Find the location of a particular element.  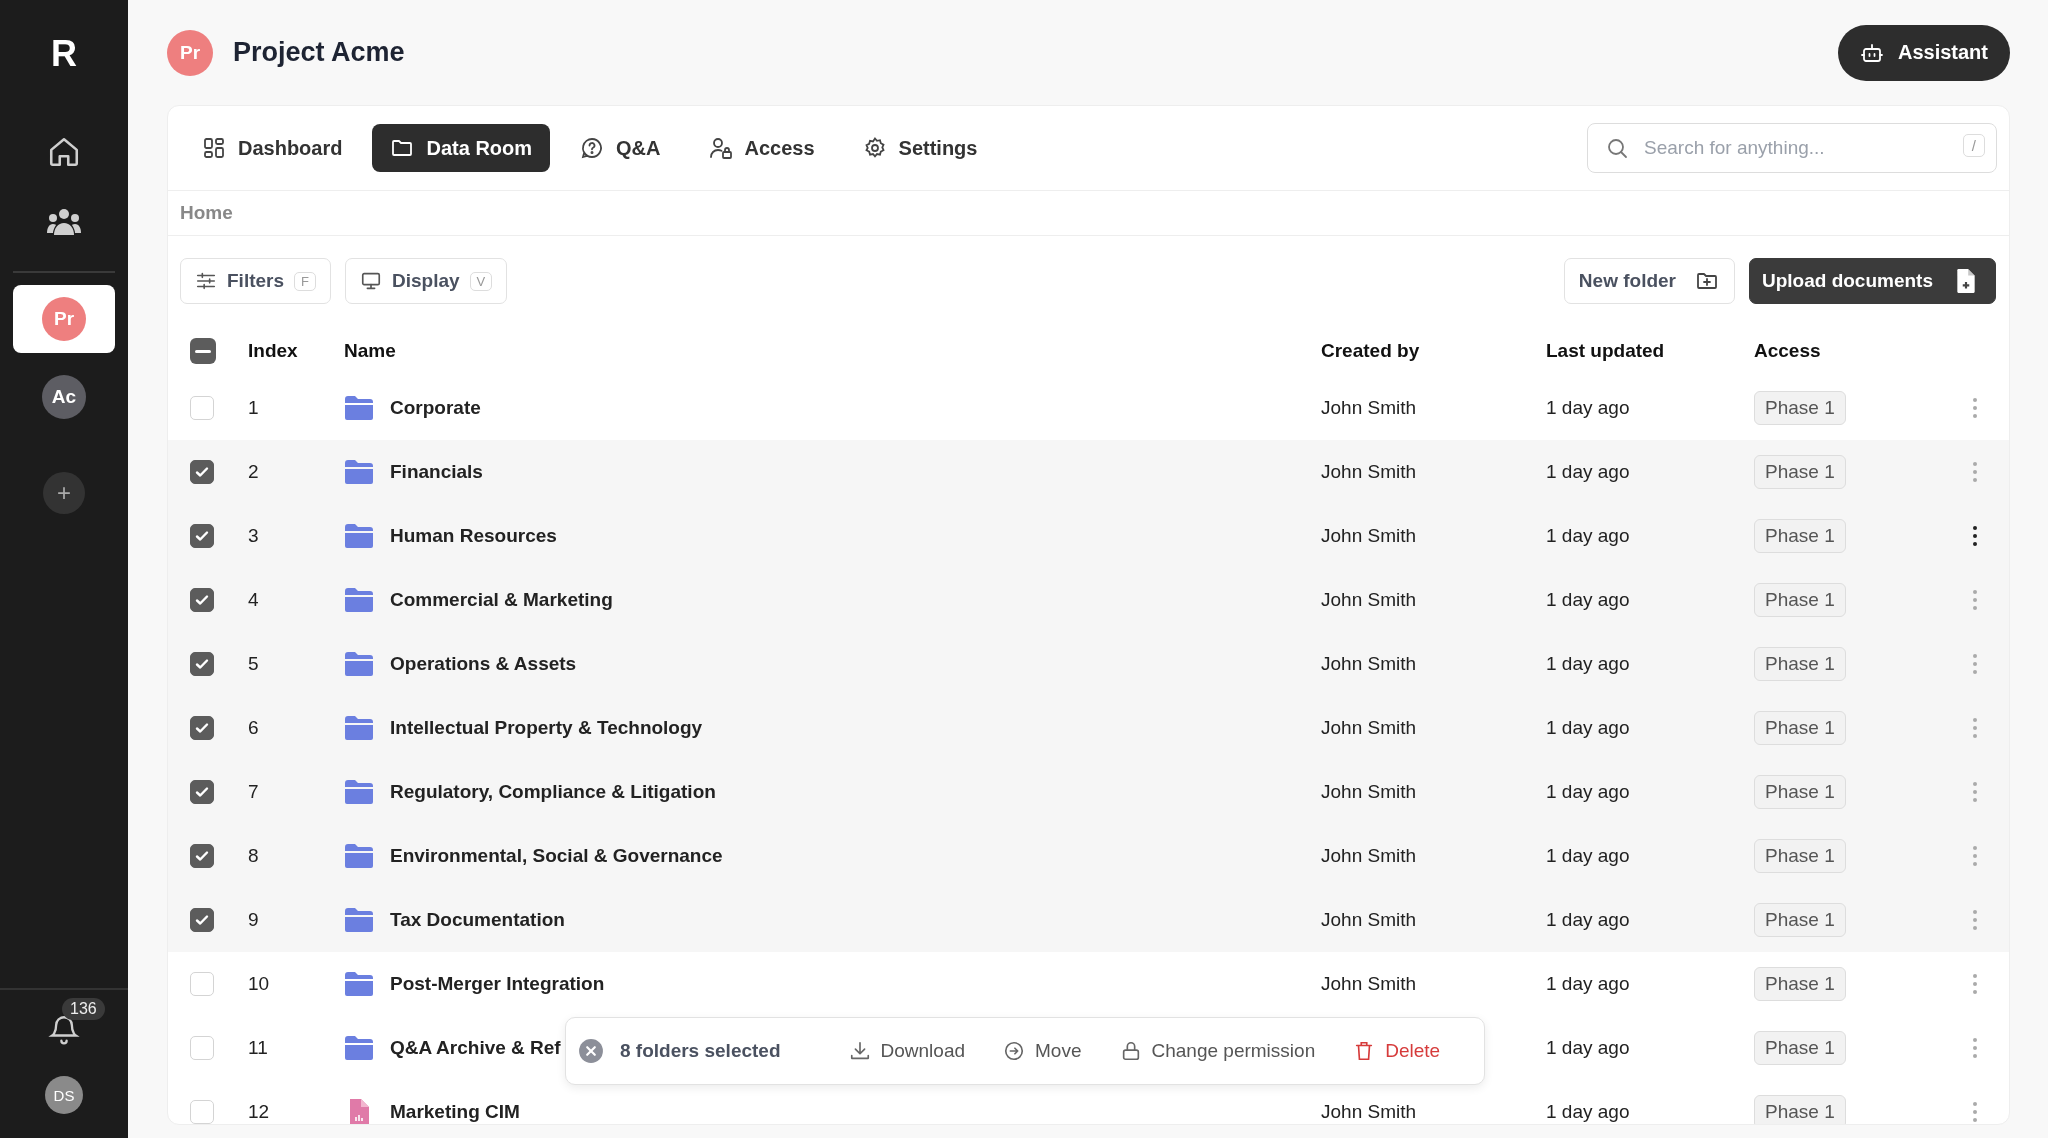

index-cell: 6 is located at coordinates (253, 728).